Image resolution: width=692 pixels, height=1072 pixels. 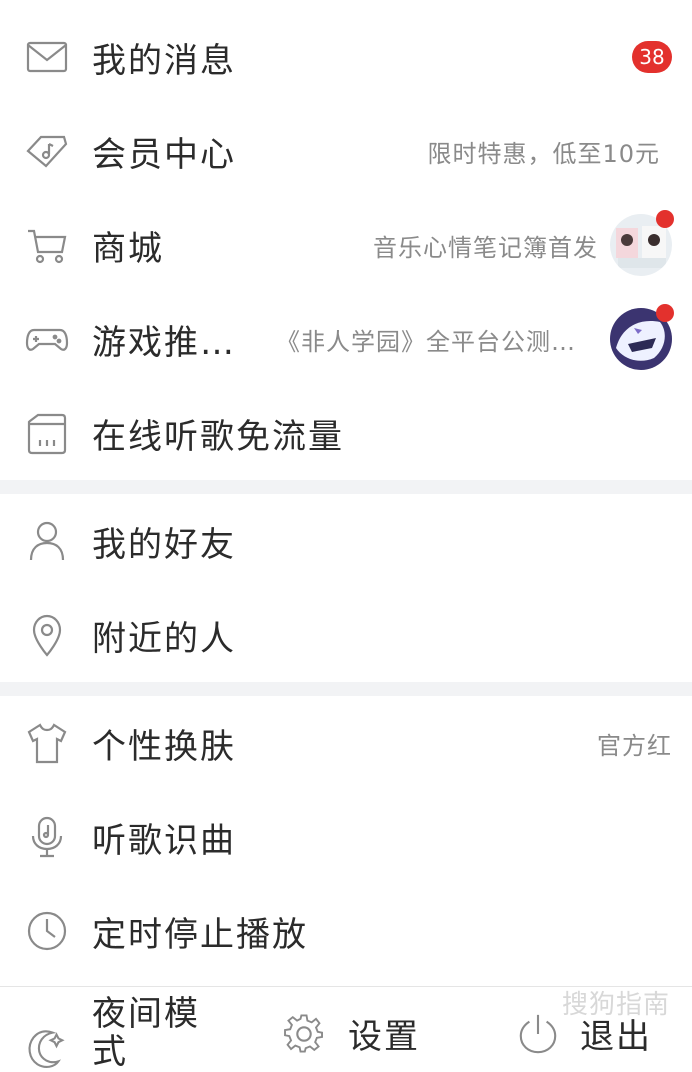 I want to click on menu-label: 在线听歌免流量, so click(x=218, y=436).